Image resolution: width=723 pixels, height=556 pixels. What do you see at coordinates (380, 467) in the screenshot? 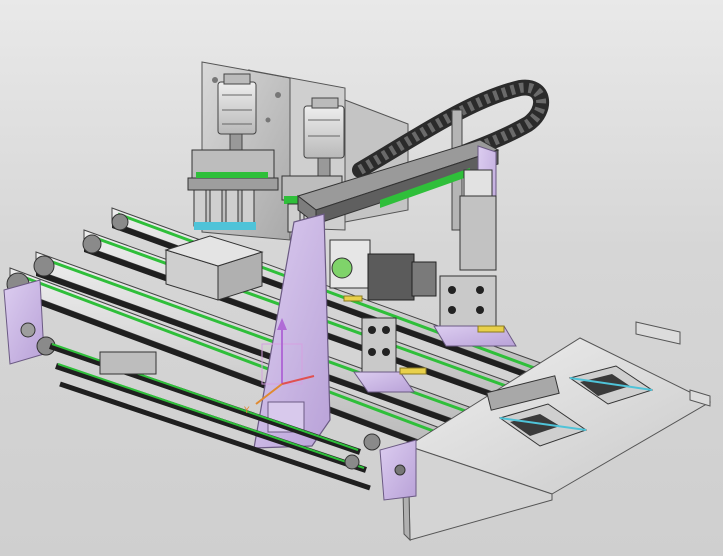
I see `front-bearing-bracket` at bounding box center [380, 467].